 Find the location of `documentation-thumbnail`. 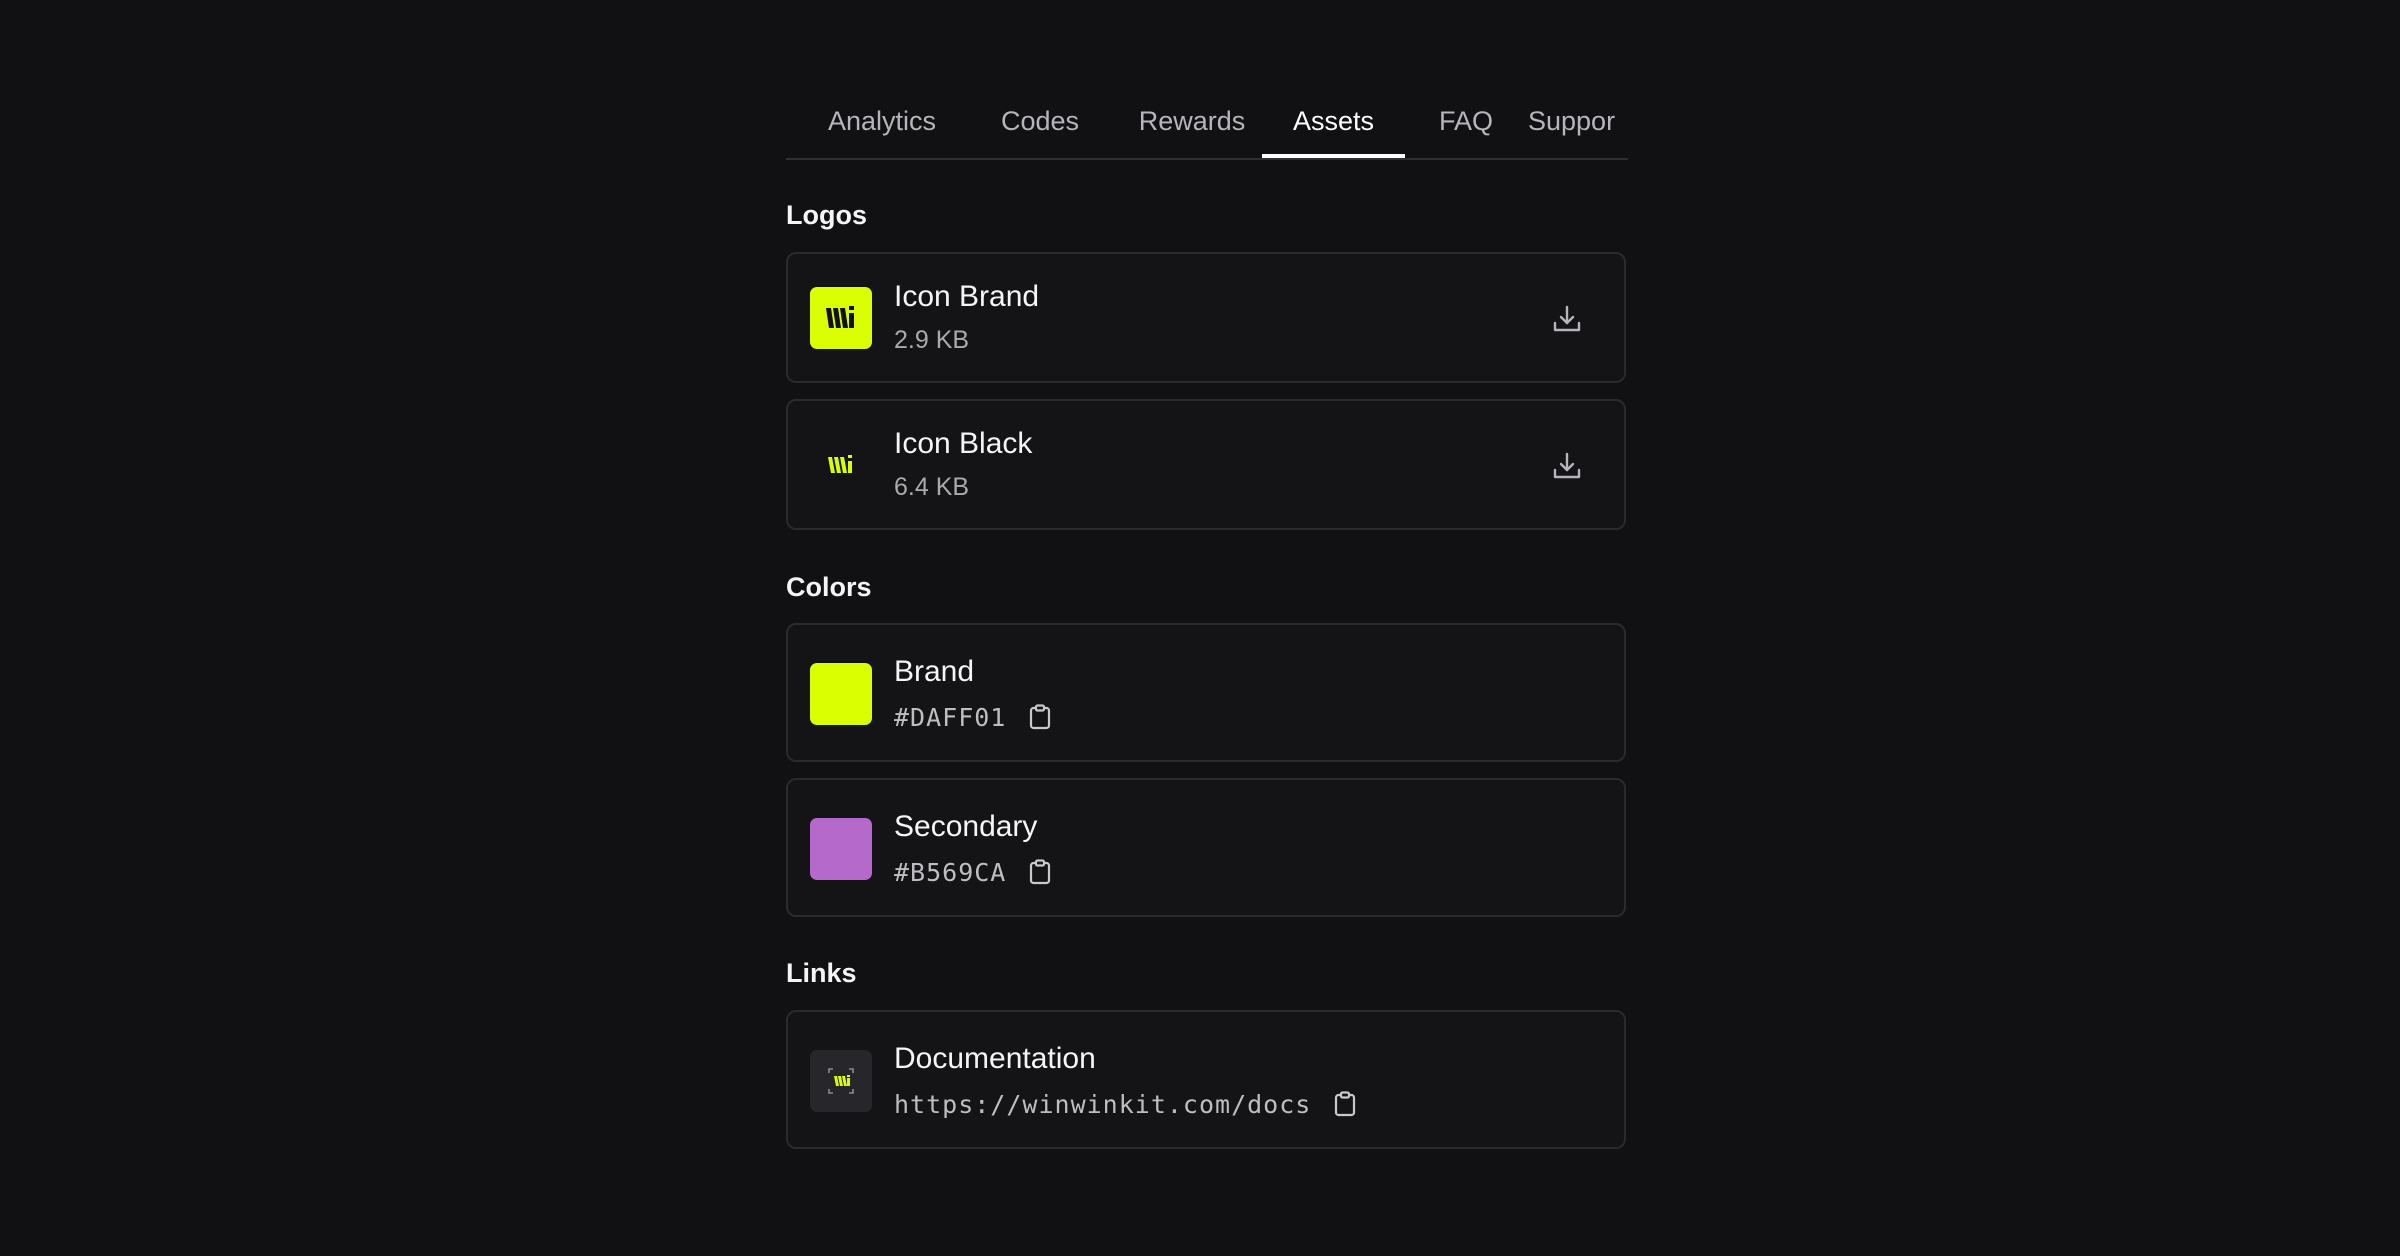

documentation-thumbnail is located at coordinates (841, 1081).